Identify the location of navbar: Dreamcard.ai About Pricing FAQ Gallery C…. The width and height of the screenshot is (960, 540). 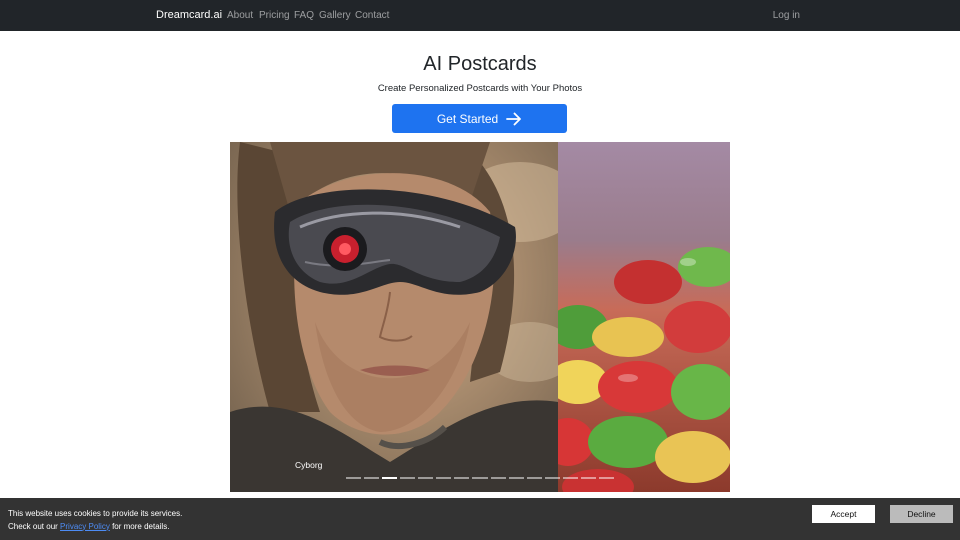
(480, 15).